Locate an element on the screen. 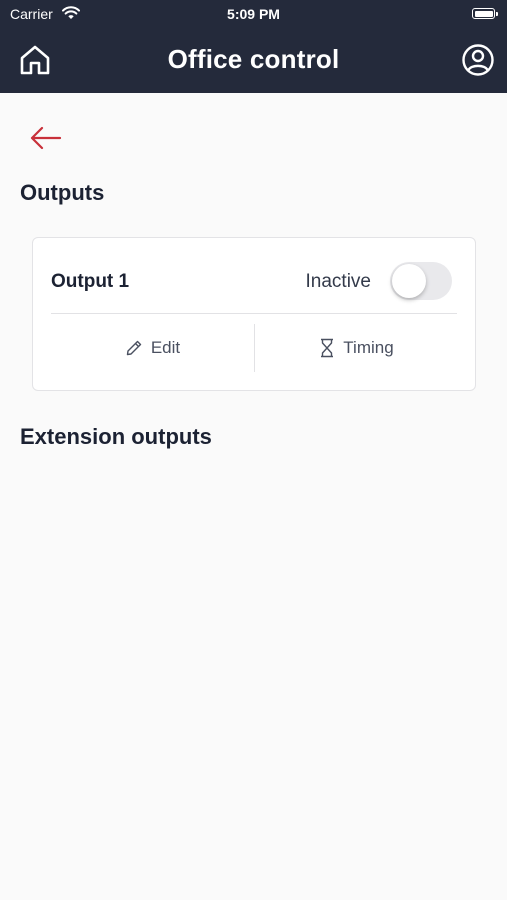 This screenshot has height=900, width=507. toggle-knob is located at coordinates (409, 281).